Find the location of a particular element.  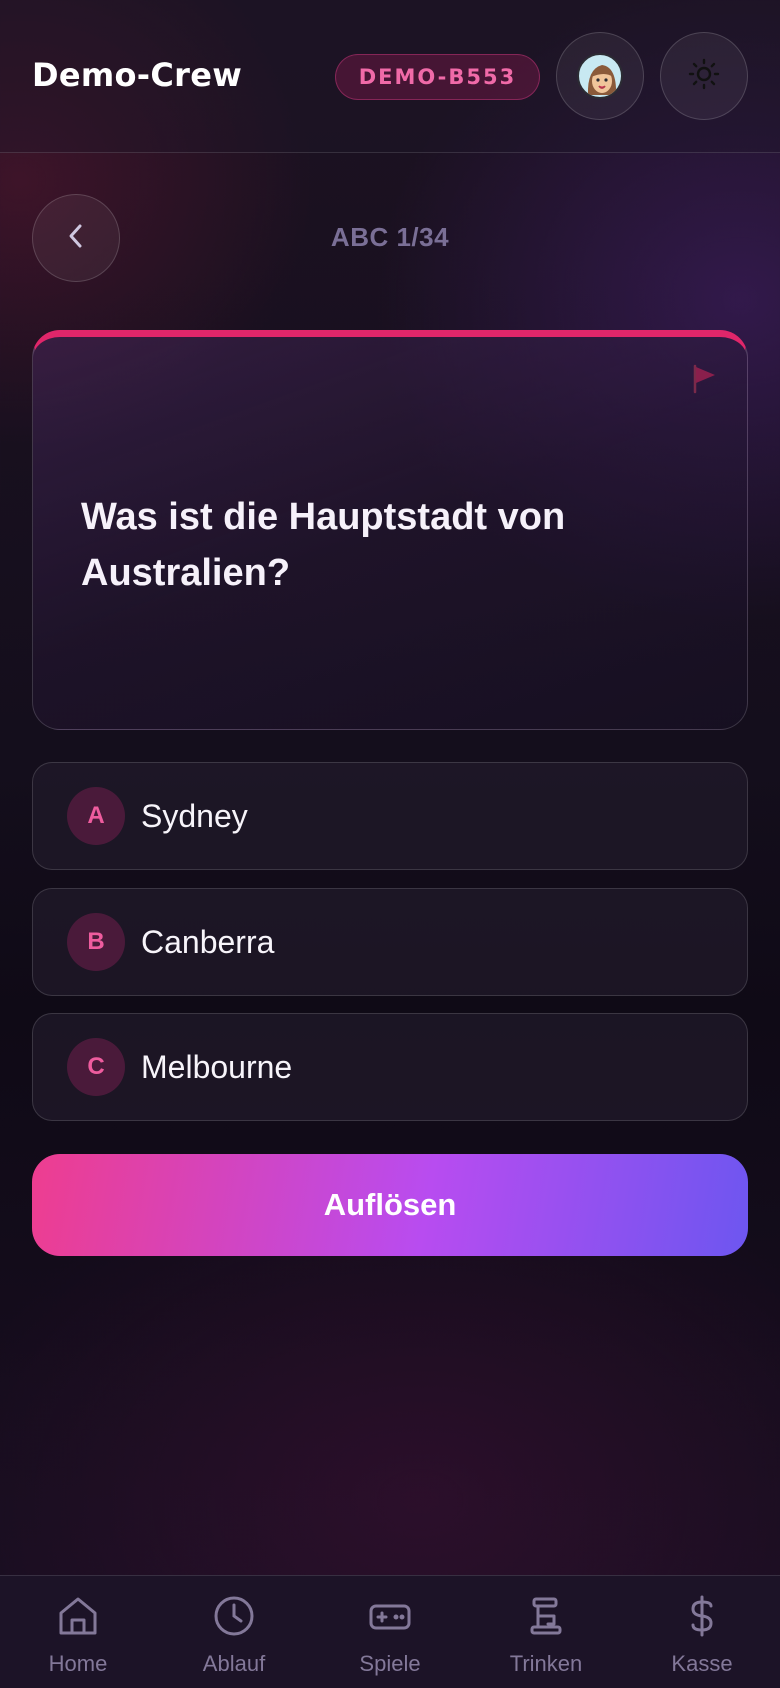

nav-item-kasse: Kasse is located at coordinates (702, 1632).